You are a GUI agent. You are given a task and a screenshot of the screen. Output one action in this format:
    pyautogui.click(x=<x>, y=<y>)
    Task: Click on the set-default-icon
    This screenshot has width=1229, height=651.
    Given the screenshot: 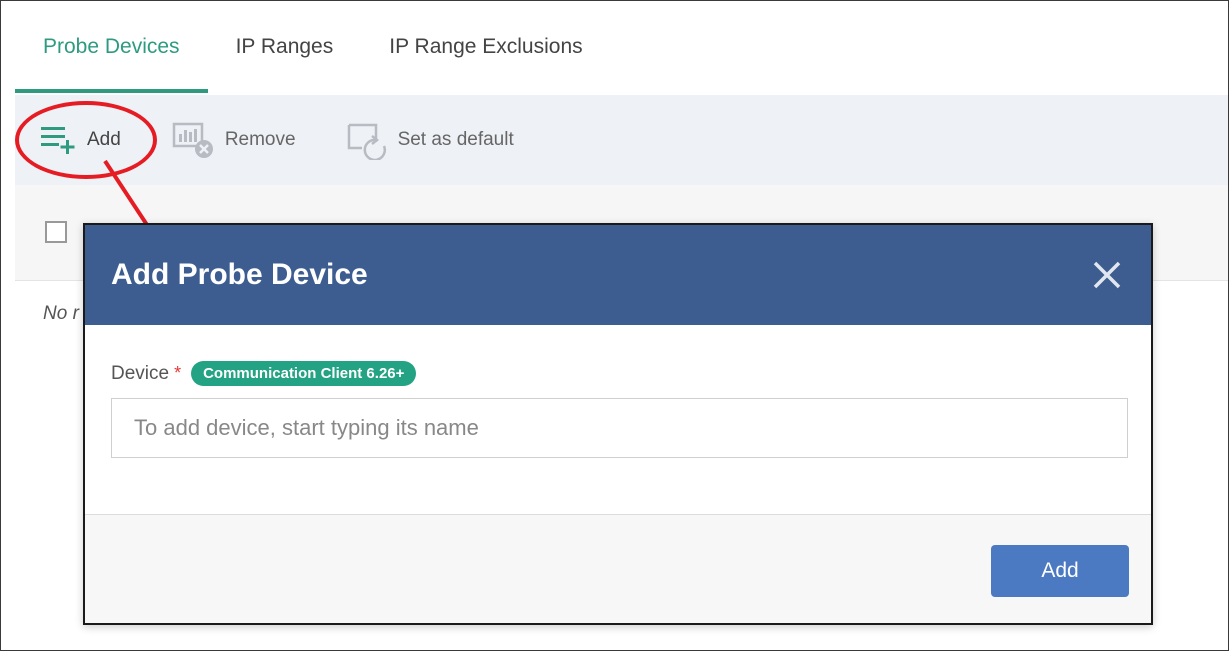 What is the action you would take?
    pyautogui.click(x=367, y=140)
    